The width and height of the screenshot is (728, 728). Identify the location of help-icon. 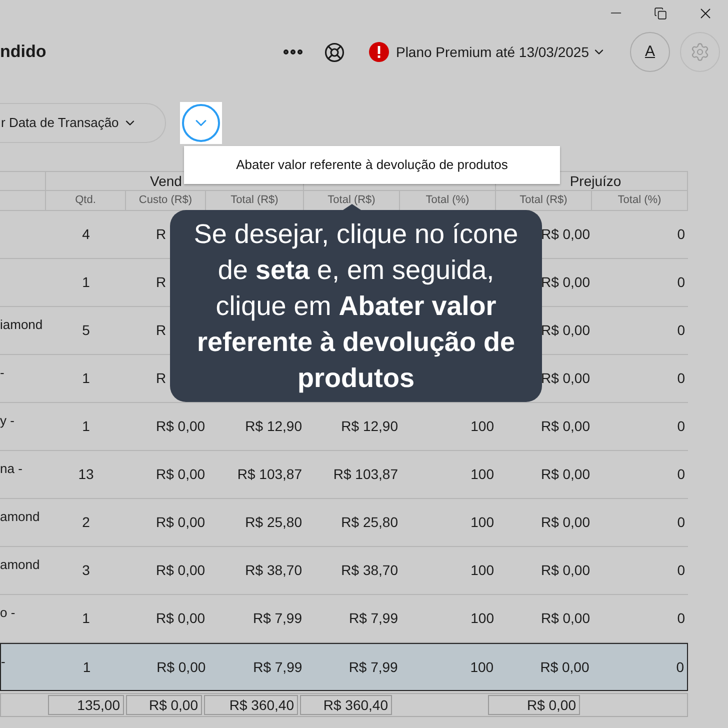
(334, 52).